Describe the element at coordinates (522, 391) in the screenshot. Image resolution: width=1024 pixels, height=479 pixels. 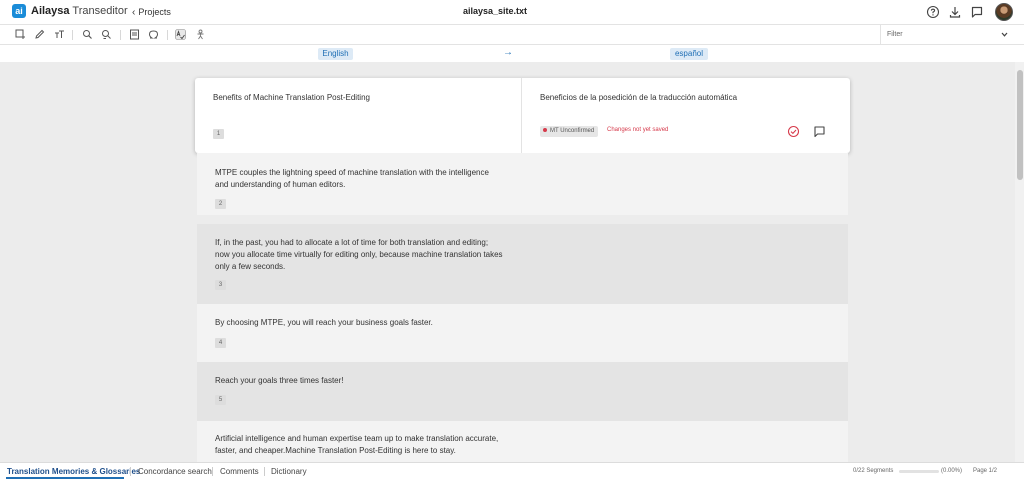
I see `segment-row: Reach your goals three times faster! 5` at that location.